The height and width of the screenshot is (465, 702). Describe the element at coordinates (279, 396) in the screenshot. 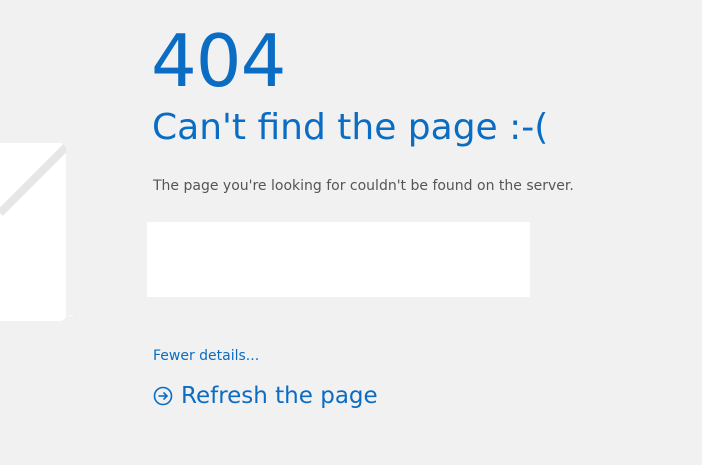

I see `refresh-page-label: Refresh the page` at that location.